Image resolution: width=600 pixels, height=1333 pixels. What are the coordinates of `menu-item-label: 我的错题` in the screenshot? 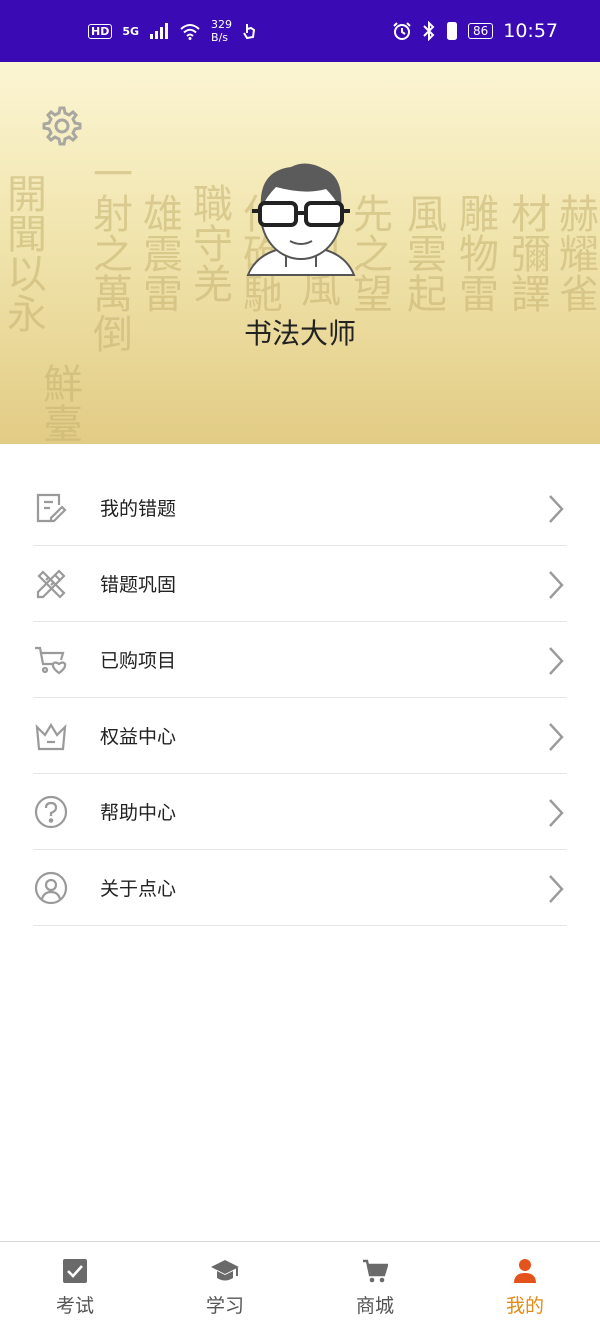 It's located at (138, 509).